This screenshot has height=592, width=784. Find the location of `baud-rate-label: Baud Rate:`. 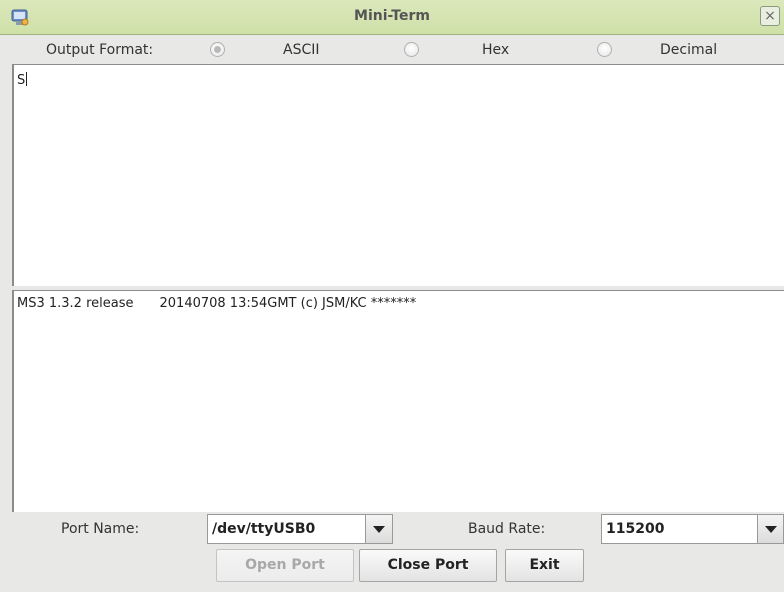

baud-rate-label: Baud Rate: is located at coordinates (507, 529).